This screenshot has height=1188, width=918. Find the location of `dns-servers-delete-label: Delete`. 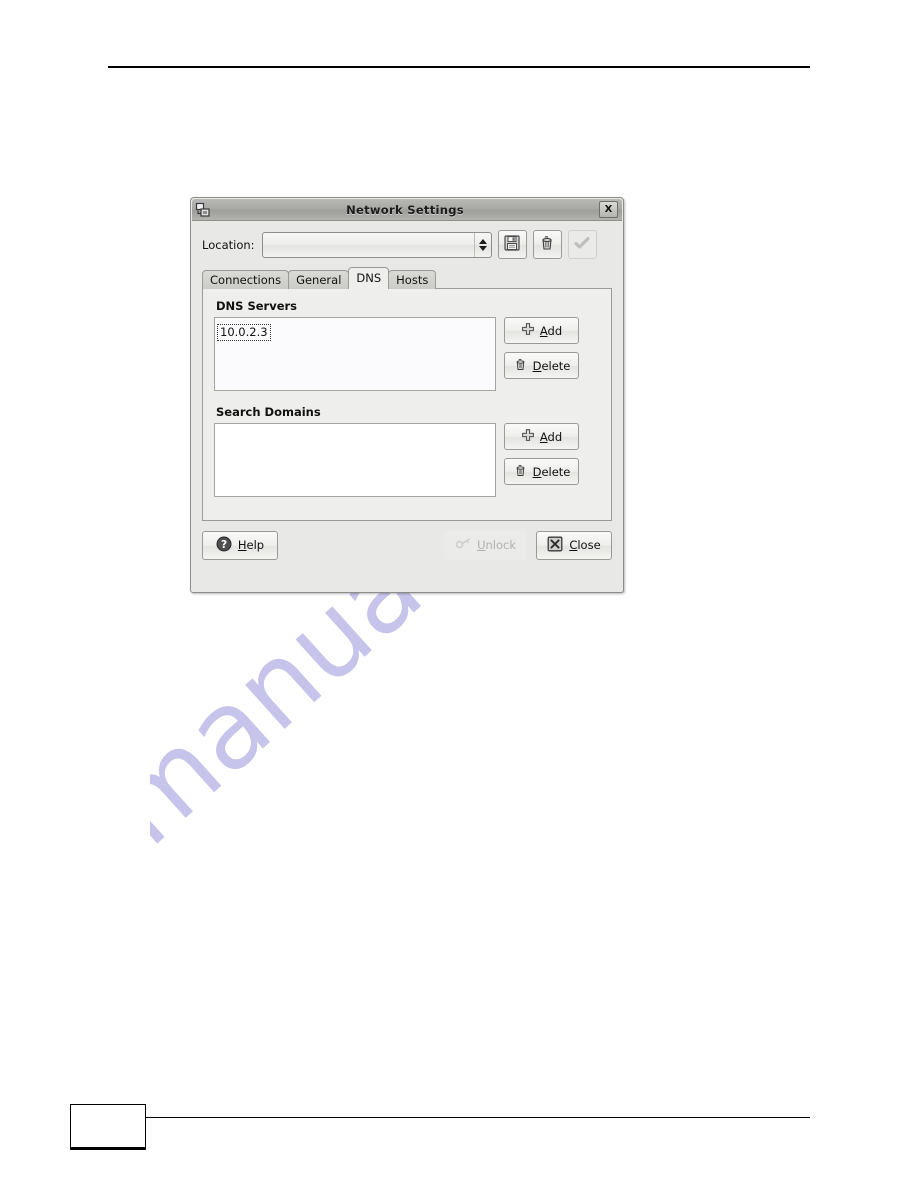

dns-servers-delete-label: Delete is located at coordinates (551, 365).